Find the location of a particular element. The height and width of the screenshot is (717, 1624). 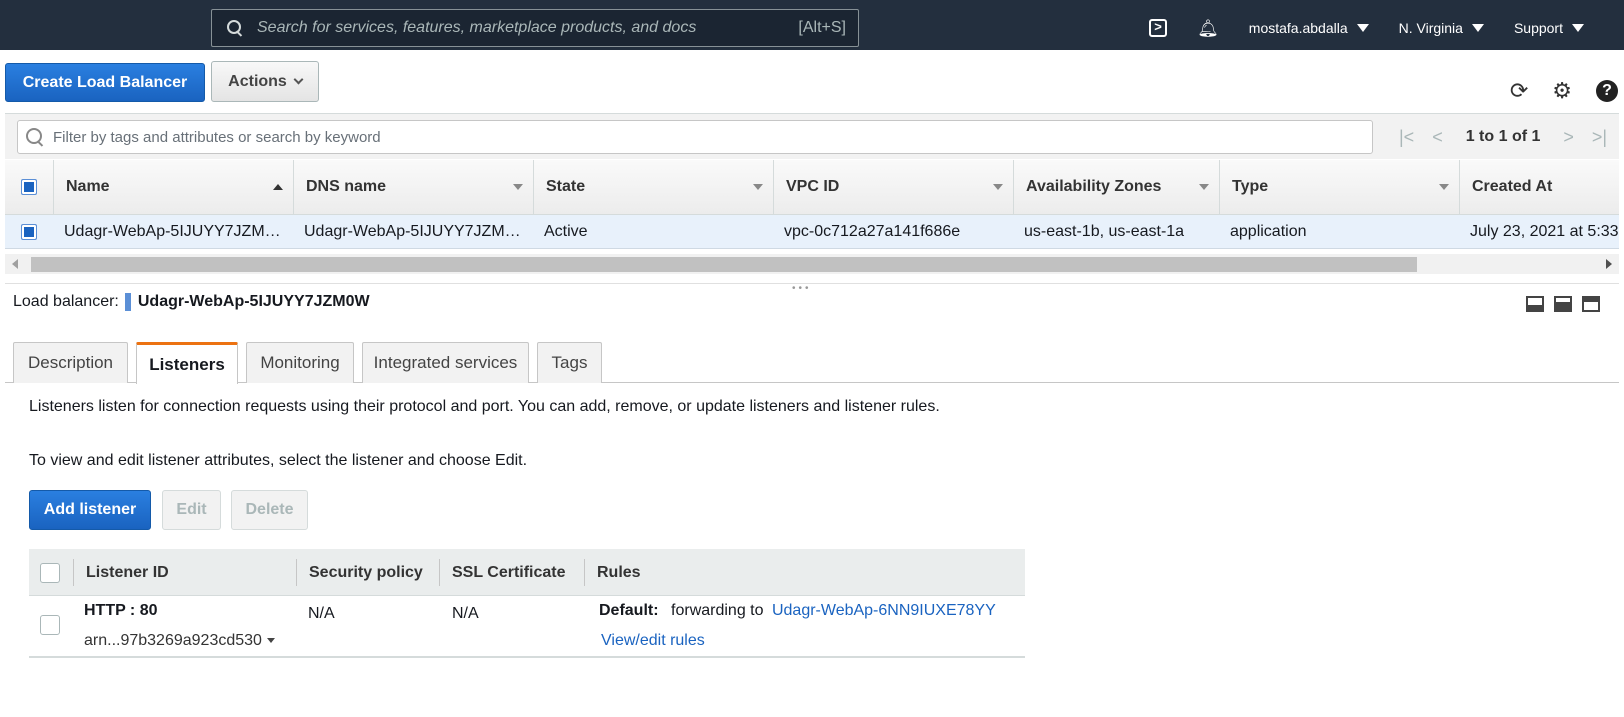

support-menu: Support is located at coordinates (1549, 28).